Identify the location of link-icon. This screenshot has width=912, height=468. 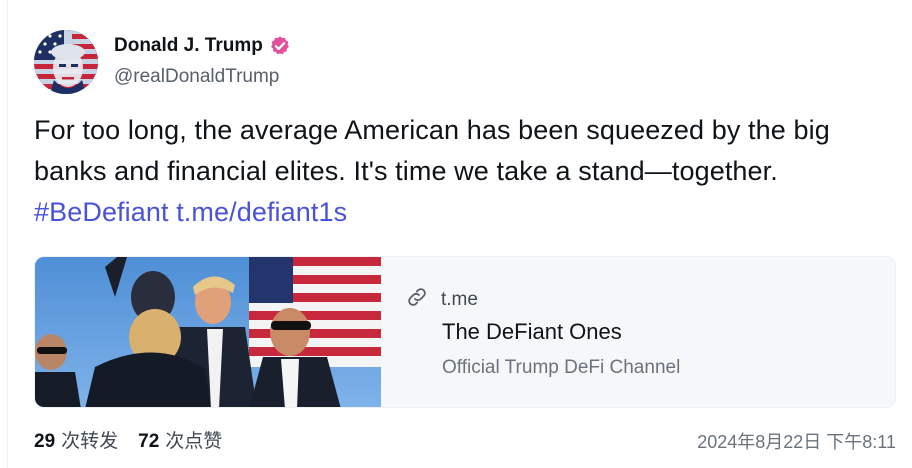
(417, 299).